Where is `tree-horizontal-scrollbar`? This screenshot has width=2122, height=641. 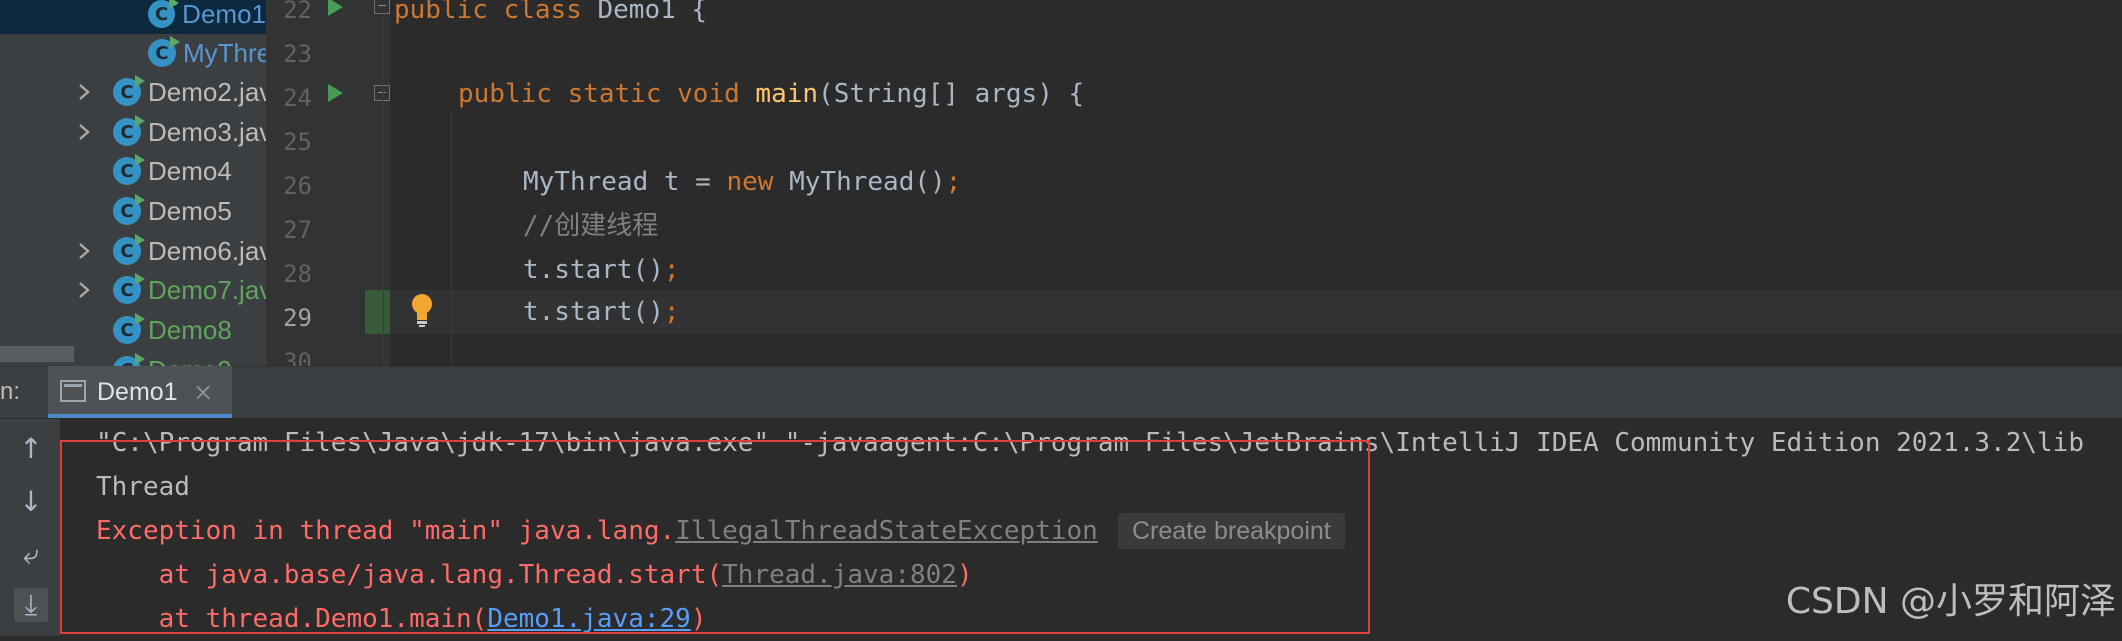 tree-horizontal-scrollbar is located at coordinates (37, 354).